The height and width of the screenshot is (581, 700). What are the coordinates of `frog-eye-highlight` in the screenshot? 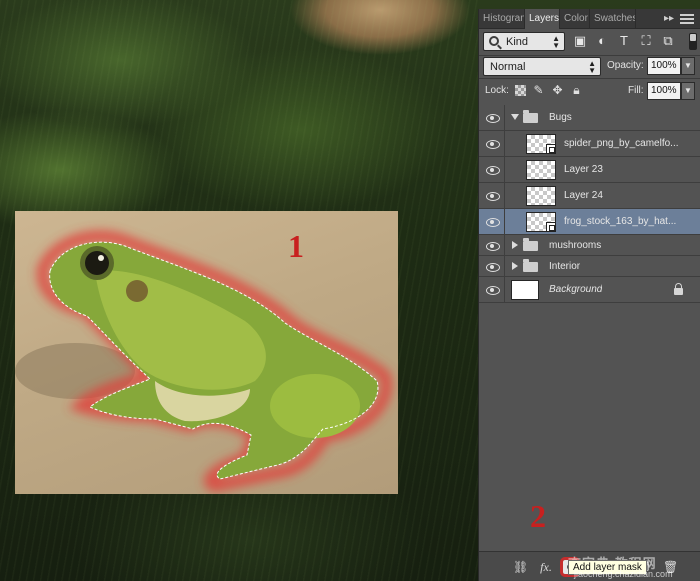 It's located at (101, 258).